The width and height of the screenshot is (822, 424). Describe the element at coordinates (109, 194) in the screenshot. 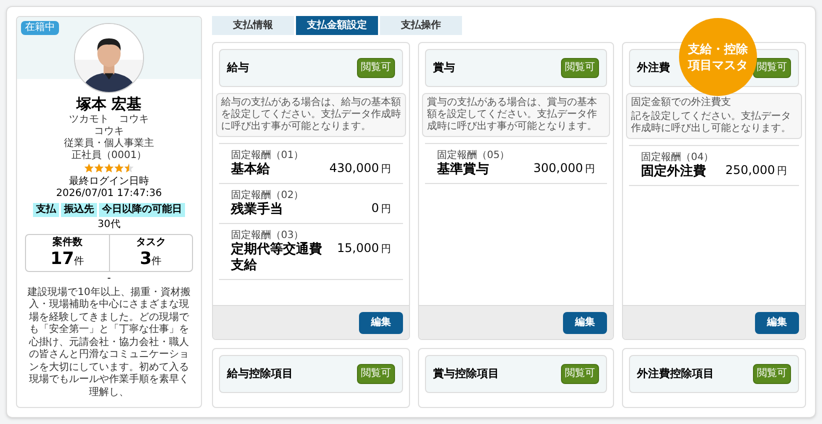

I see `login-time: 2026/07/01 17:47:36` at that location.